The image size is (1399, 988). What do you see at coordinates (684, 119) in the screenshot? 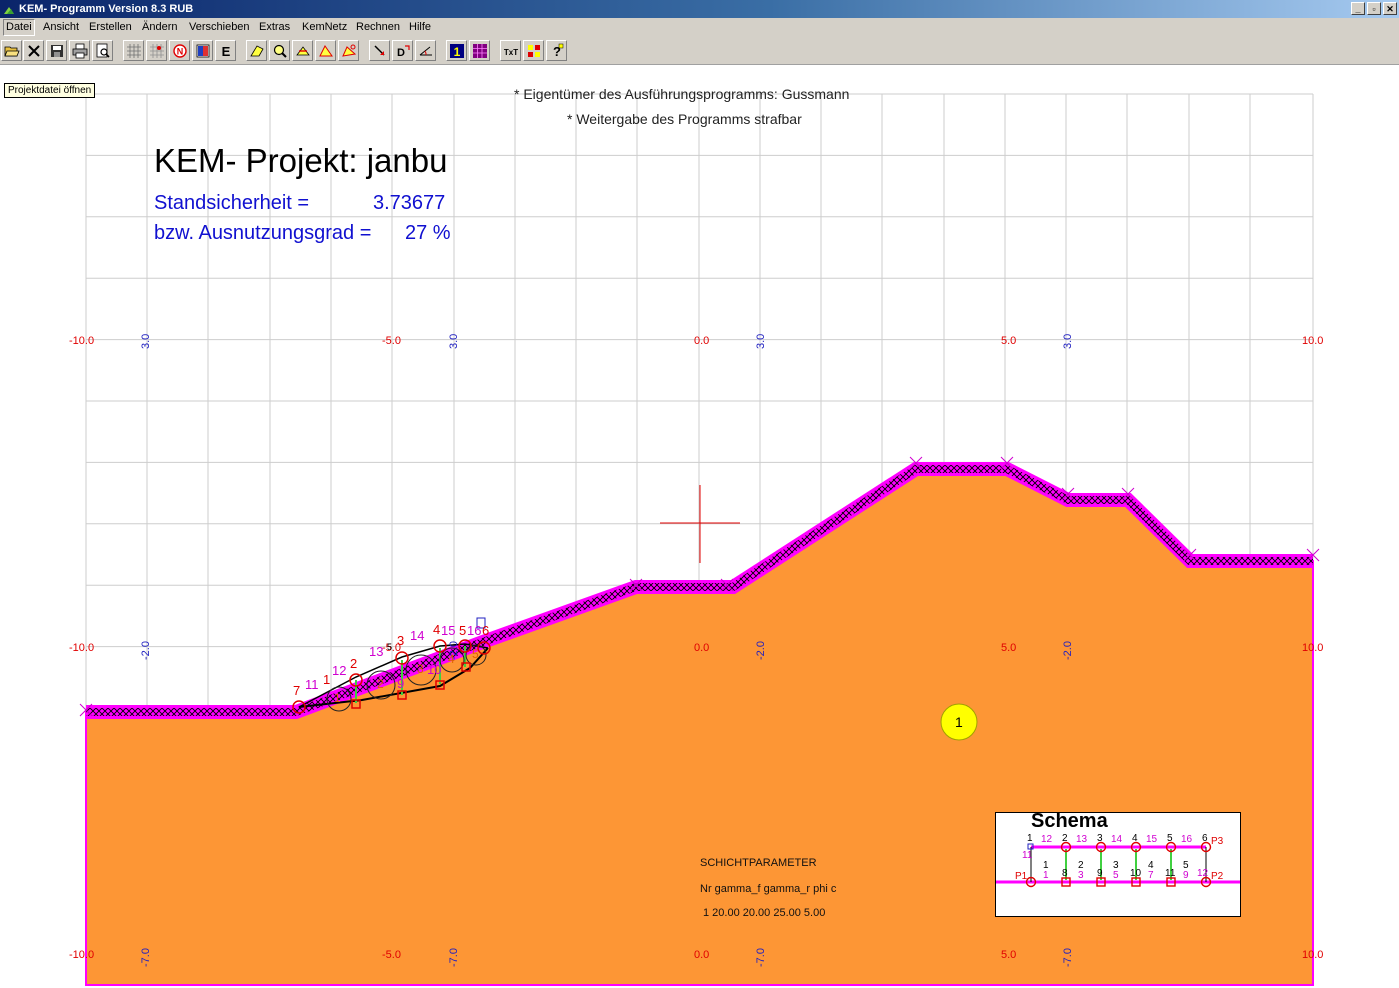
I see `copyright-notice: * Weitergabe des Programms strafbar` at bounding box center [684, 119].